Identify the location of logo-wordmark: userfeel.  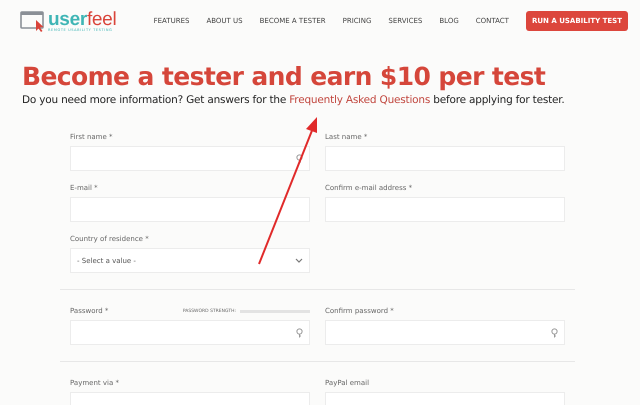
(82, 19).